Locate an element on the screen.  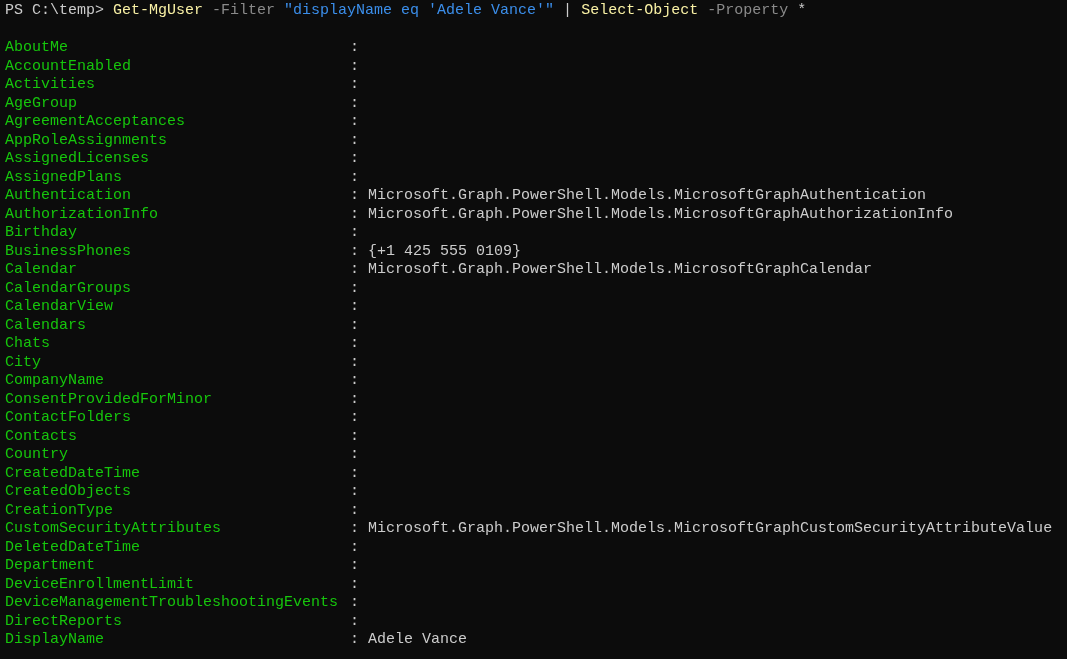
property-name: CustomSecurityAttributes is located at coordinates (113, 528).